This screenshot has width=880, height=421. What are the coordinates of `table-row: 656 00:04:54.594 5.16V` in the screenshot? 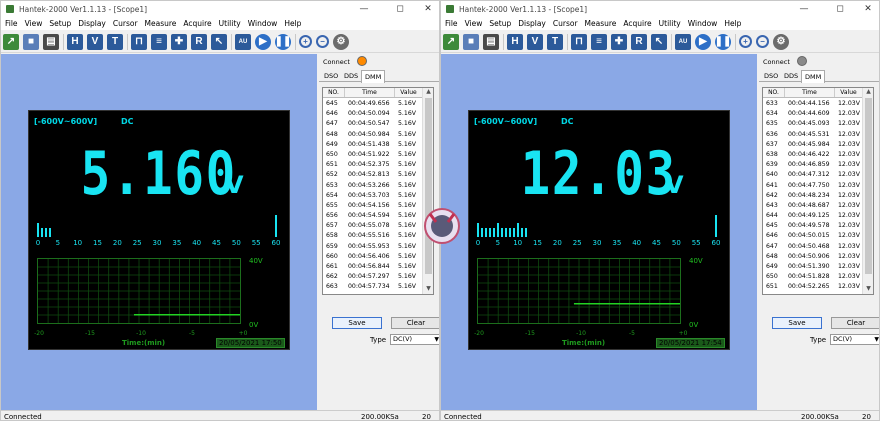 It's located at (373, 216).